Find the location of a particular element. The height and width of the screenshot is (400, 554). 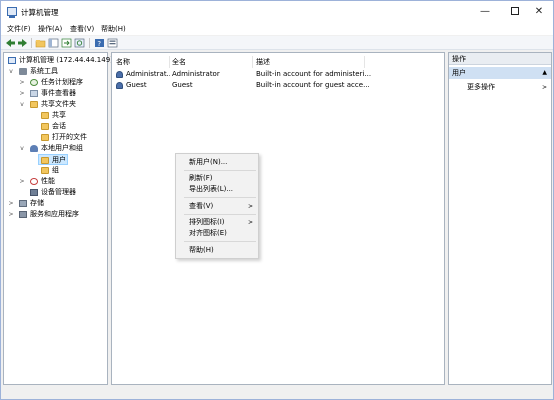

menu-help: 帮助(H) is located at coordinates (113, 29).